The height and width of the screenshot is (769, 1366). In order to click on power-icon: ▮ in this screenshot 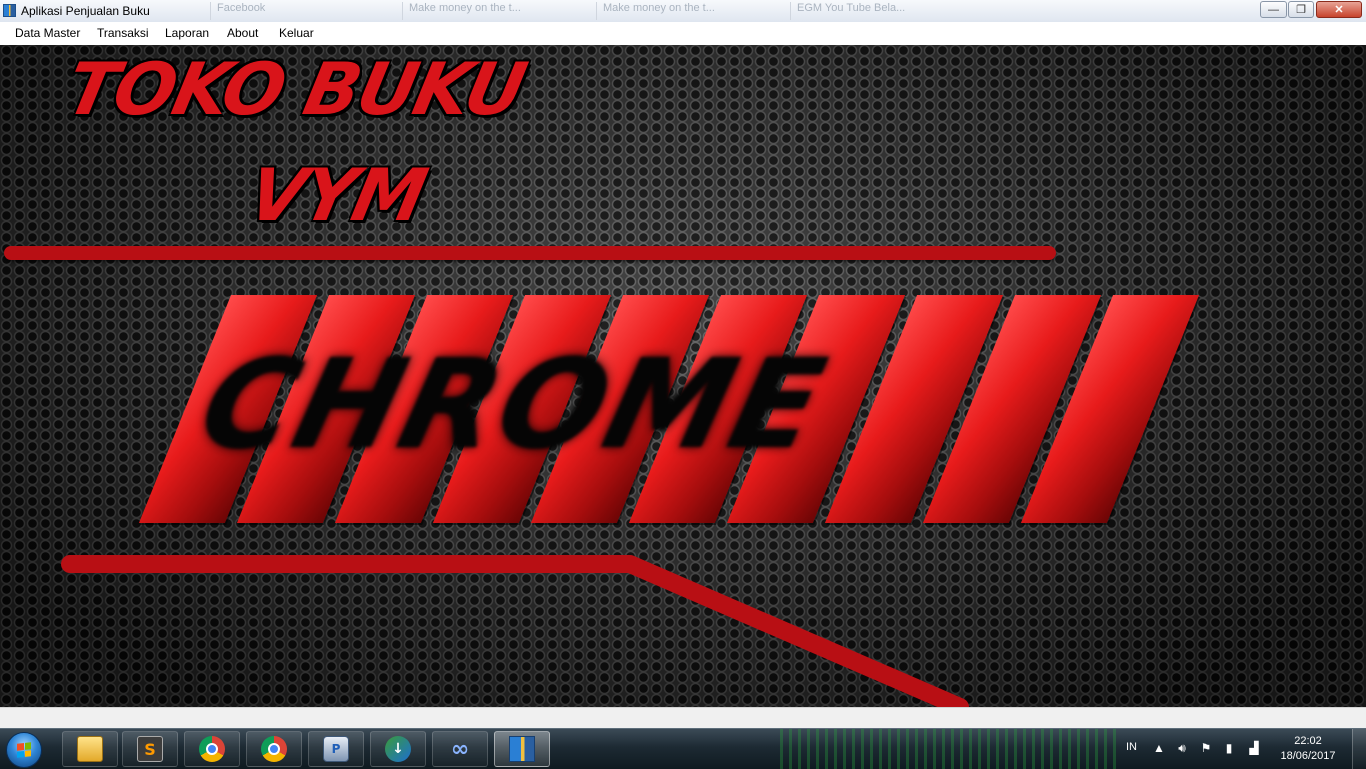, I will do `click(1229, 748)`.